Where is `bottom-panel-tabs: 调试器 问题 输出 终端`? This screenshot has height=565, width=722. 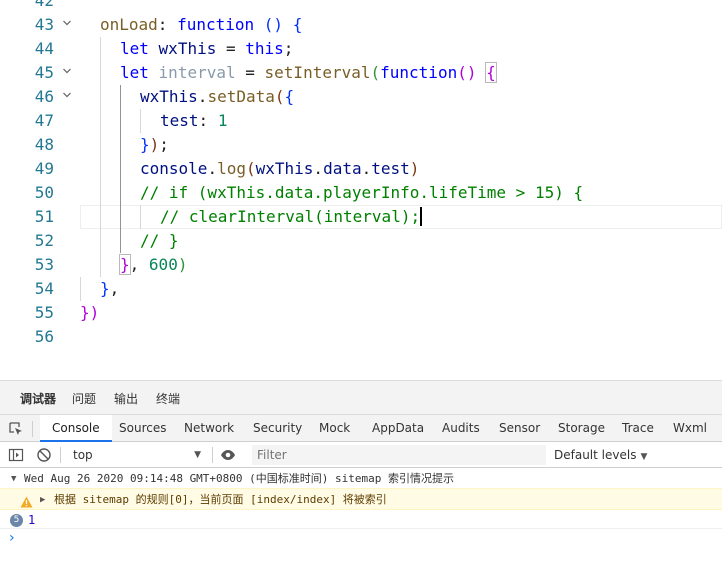
bottom-panel-tabs: 调试器 问题 输出 终端 is located at coordinates (361, 398).